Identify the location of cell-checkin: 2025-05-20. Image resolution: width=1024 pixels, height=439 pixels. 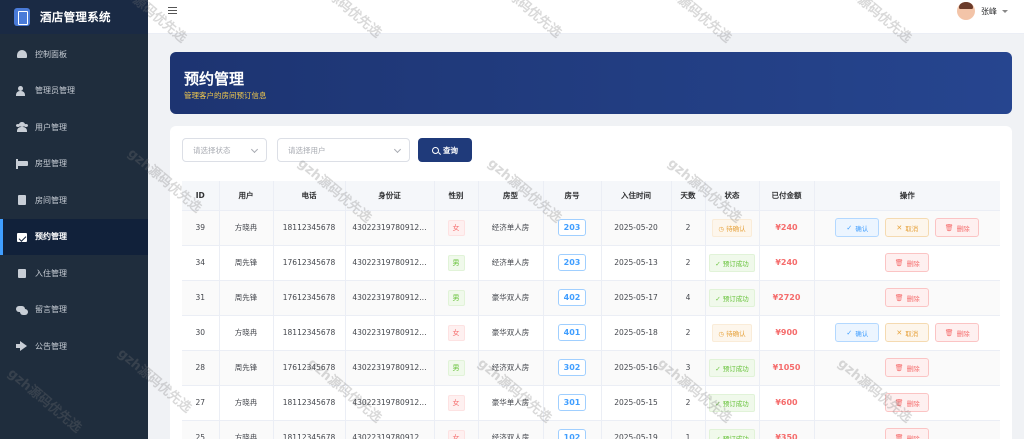
(636, 228).